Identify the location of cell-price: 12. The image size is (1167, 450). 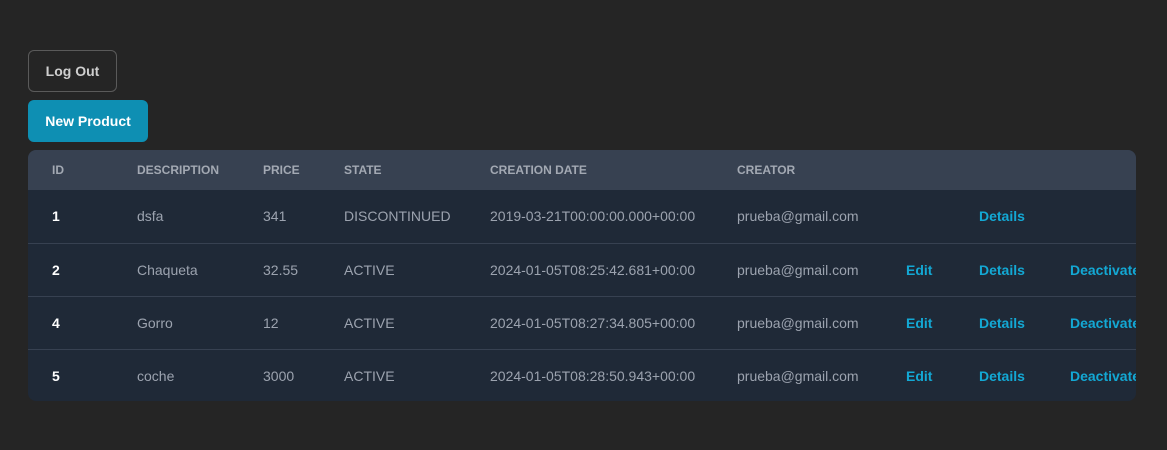
(271, 322).